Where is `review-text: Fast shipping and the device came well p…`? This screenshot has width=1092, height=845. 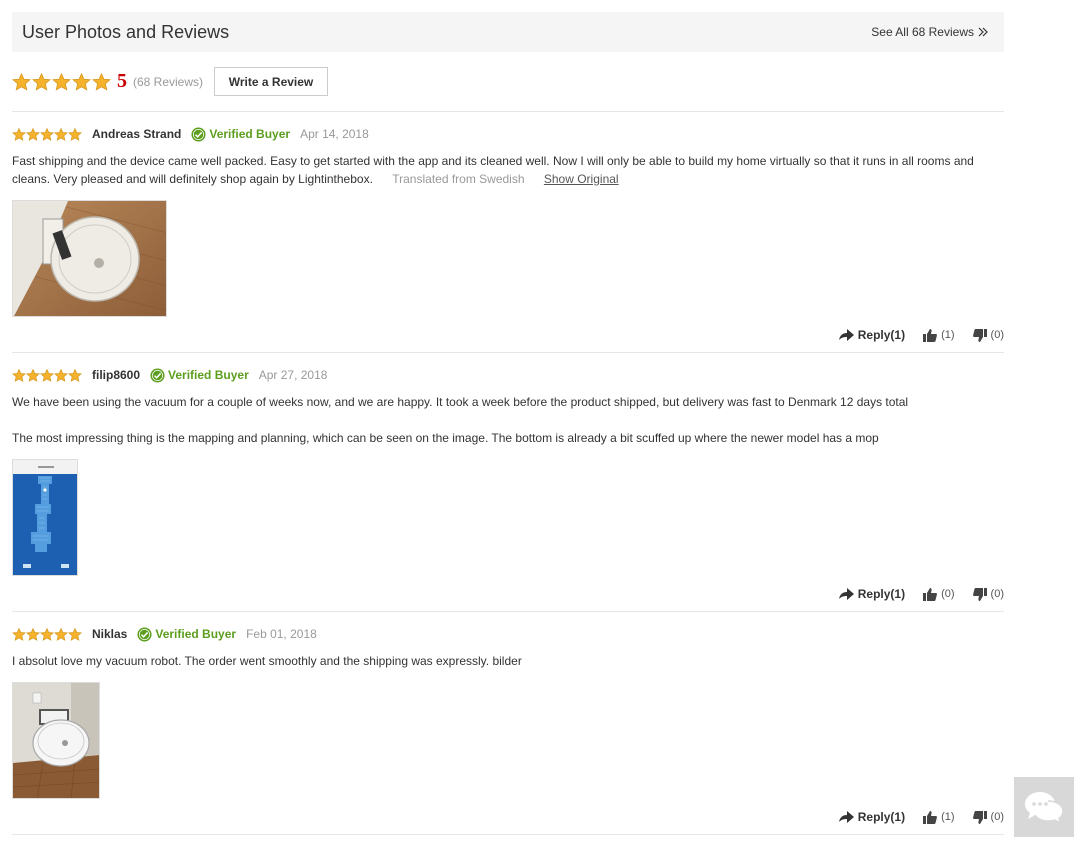 review-text: Fast shipping and the device came well p… is located at coordinates (502, 170).